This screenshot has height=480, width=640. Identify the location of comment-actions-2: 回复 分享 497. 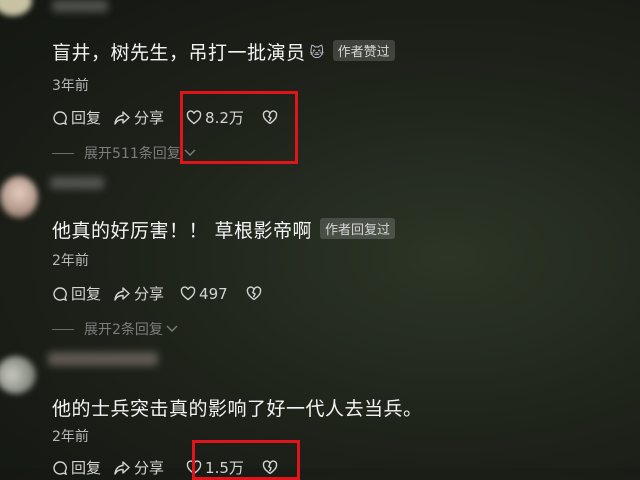
(164, 293).